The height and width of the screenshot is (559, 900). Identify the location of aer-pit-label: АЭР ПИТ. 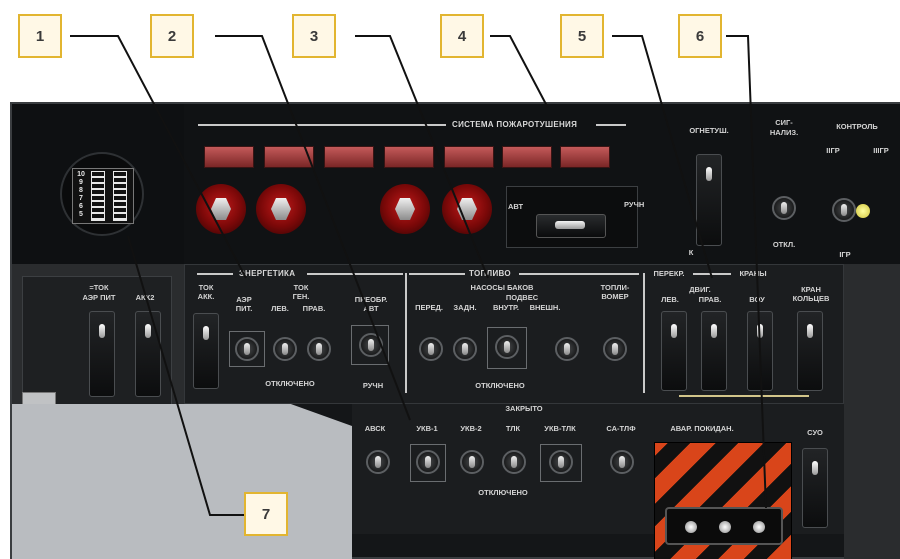
(99, 297).